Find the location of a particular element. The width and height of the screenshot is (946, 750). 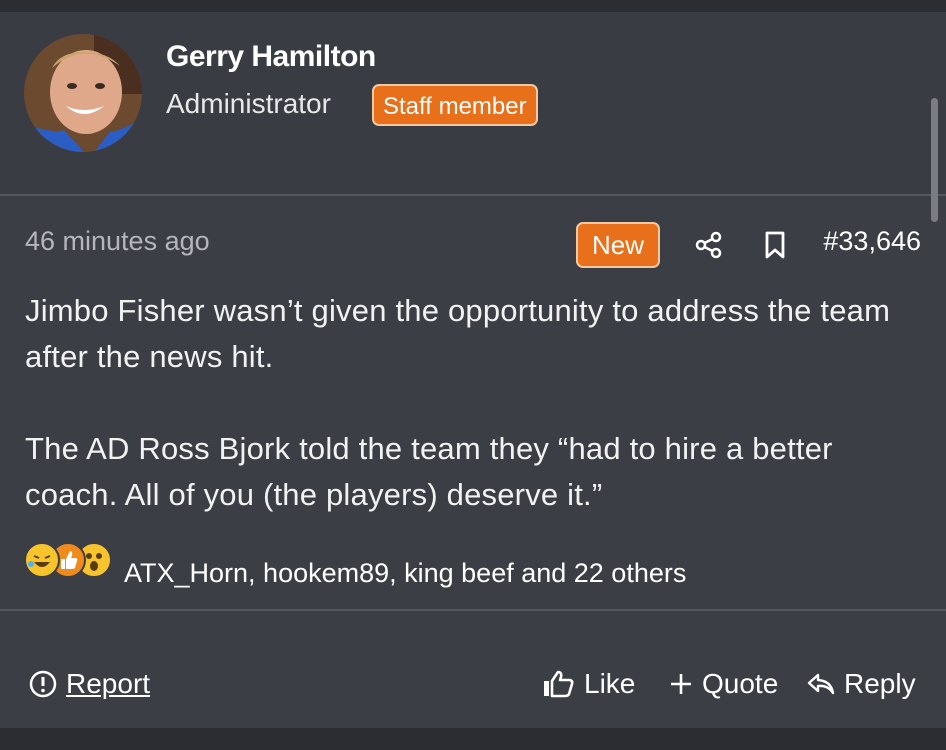

like-button: Like is located at coordinates (588, 684).